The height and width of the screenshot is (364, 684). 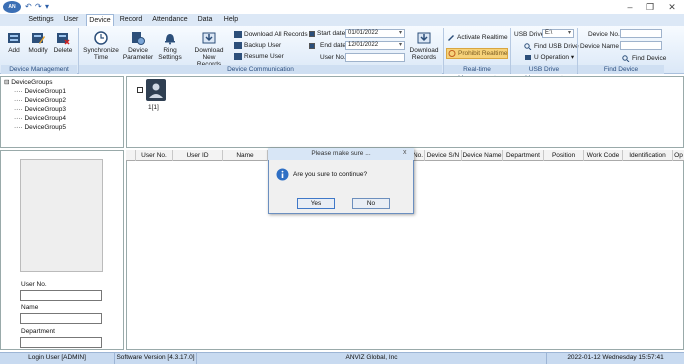 I want to click on tree-item: ···· DeviceGroup2, so click(x=40, y=100).